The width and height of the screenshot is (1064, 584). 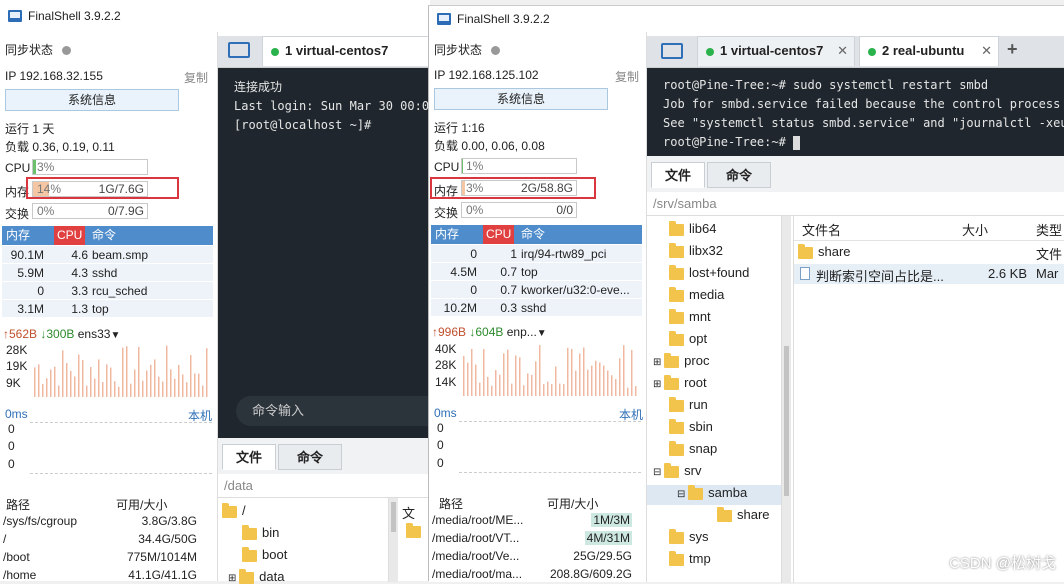 I want to click on disk-size: 25G/29.5G, so click(x=602, y=556).